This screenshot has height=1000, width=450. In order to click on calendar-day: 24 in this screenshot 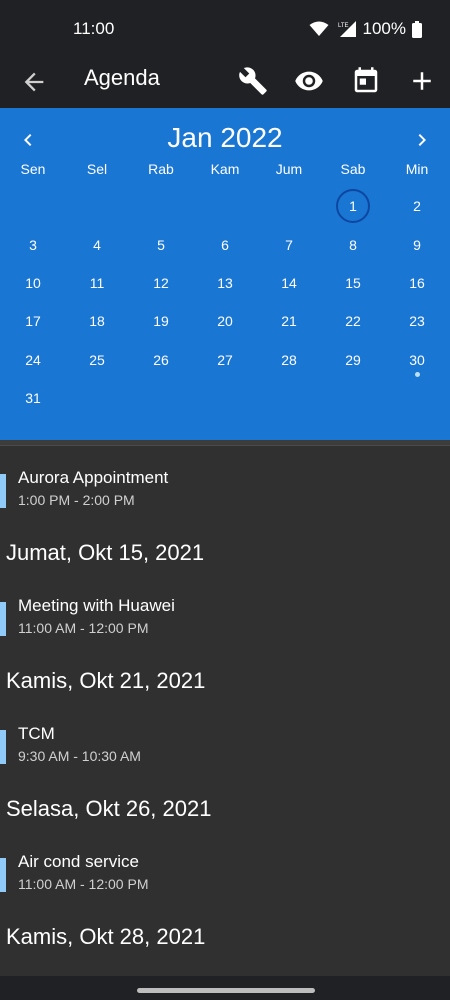, I will do `click(33, 360)`.